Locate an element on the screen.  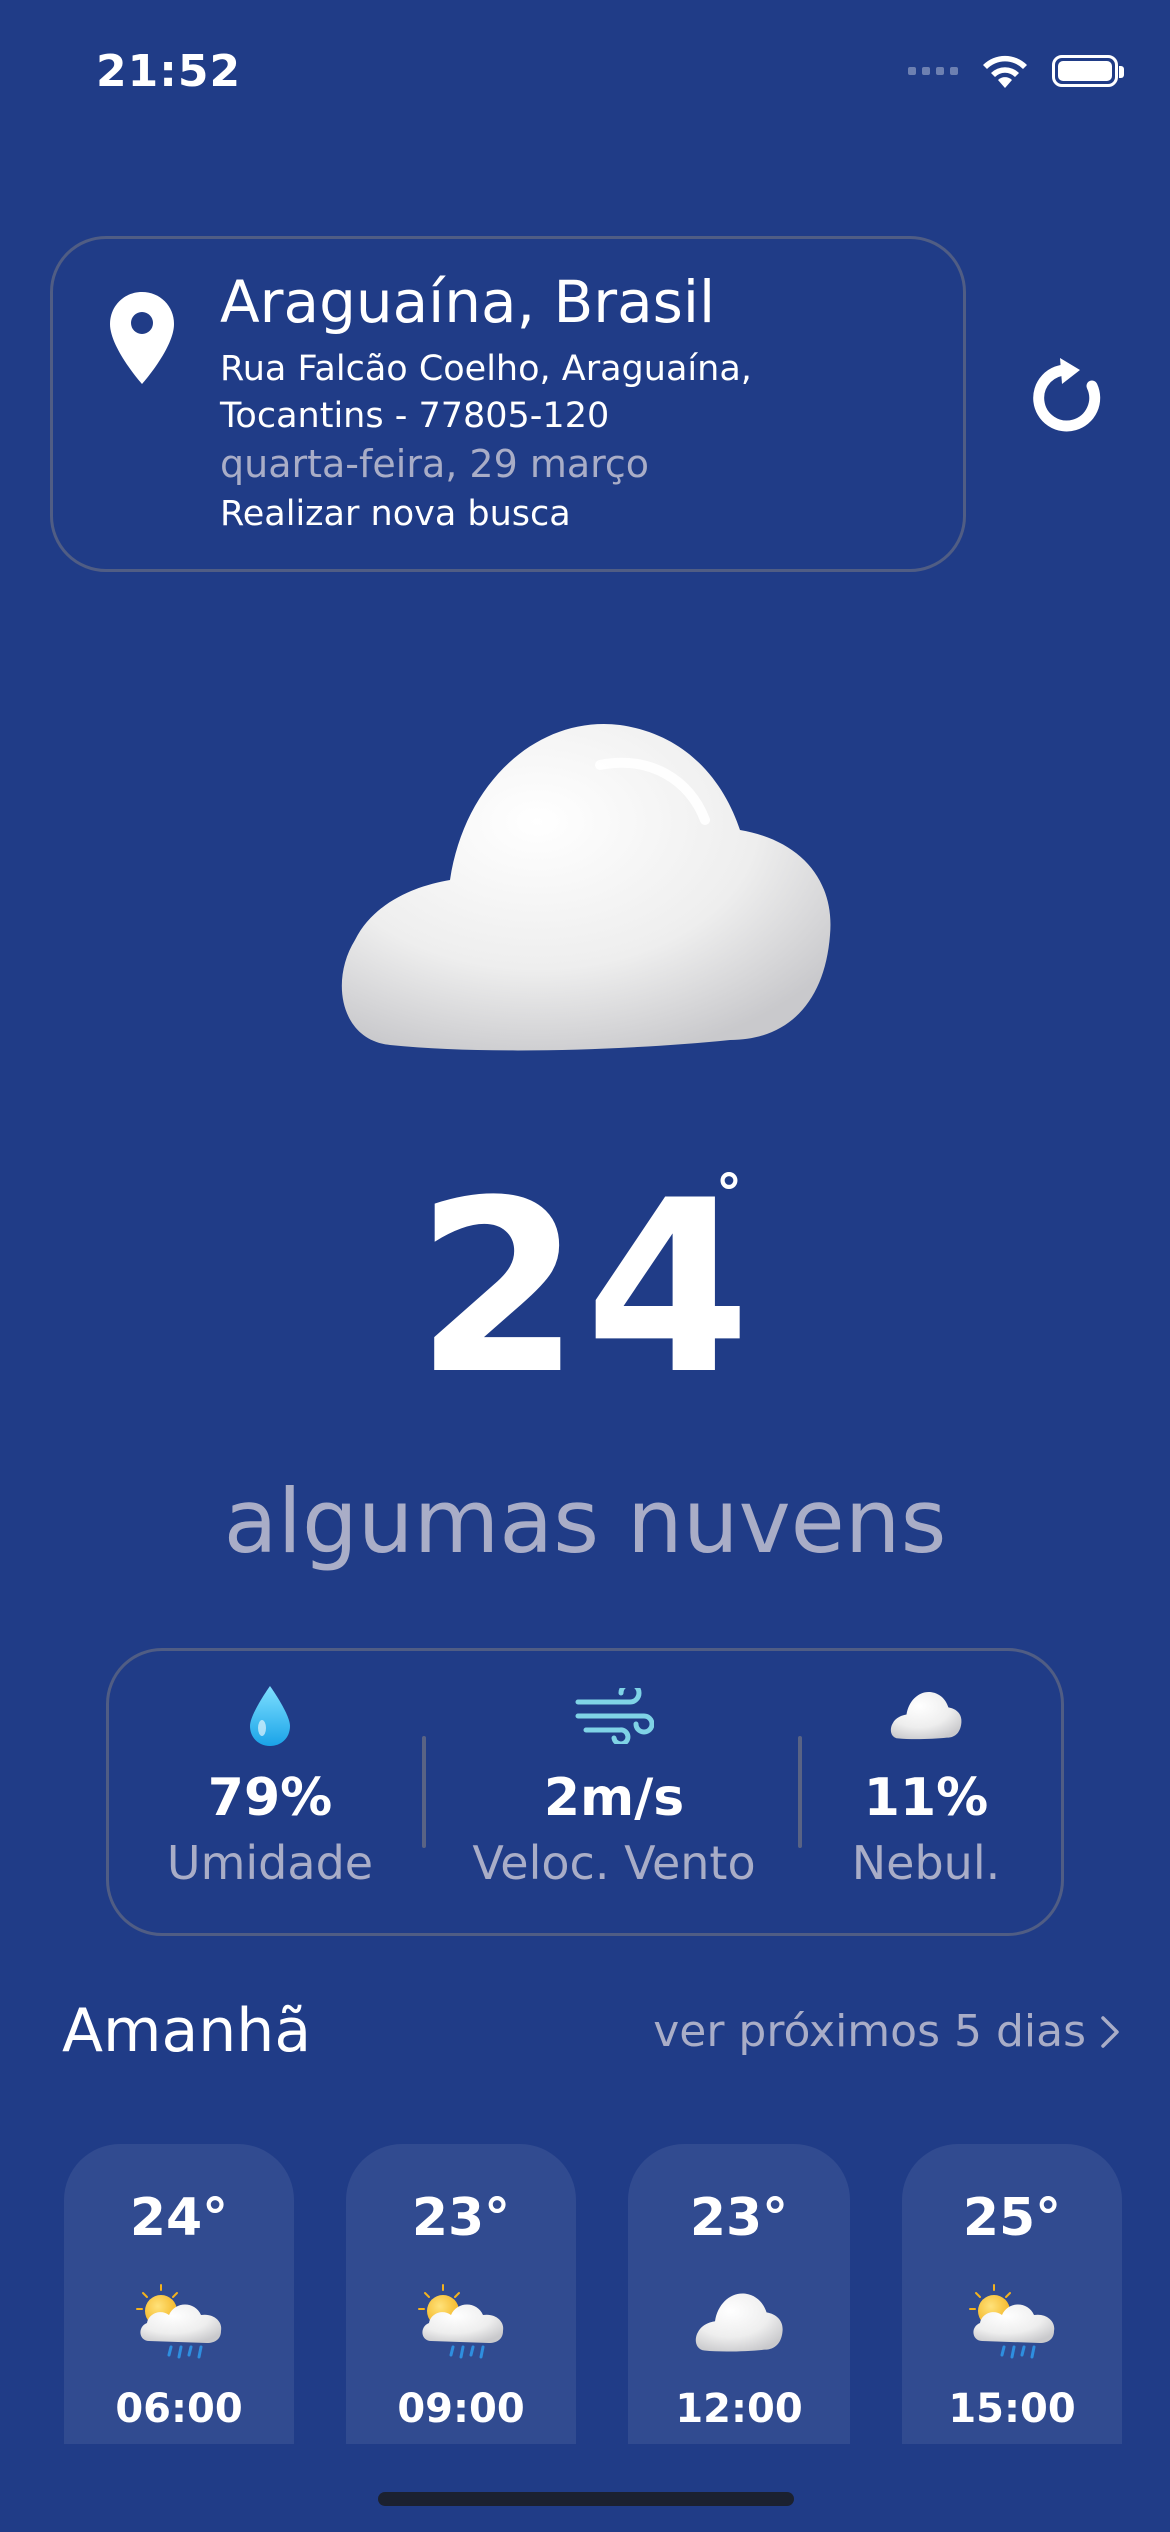
stats-divider is located at coordinates (424, 1792).